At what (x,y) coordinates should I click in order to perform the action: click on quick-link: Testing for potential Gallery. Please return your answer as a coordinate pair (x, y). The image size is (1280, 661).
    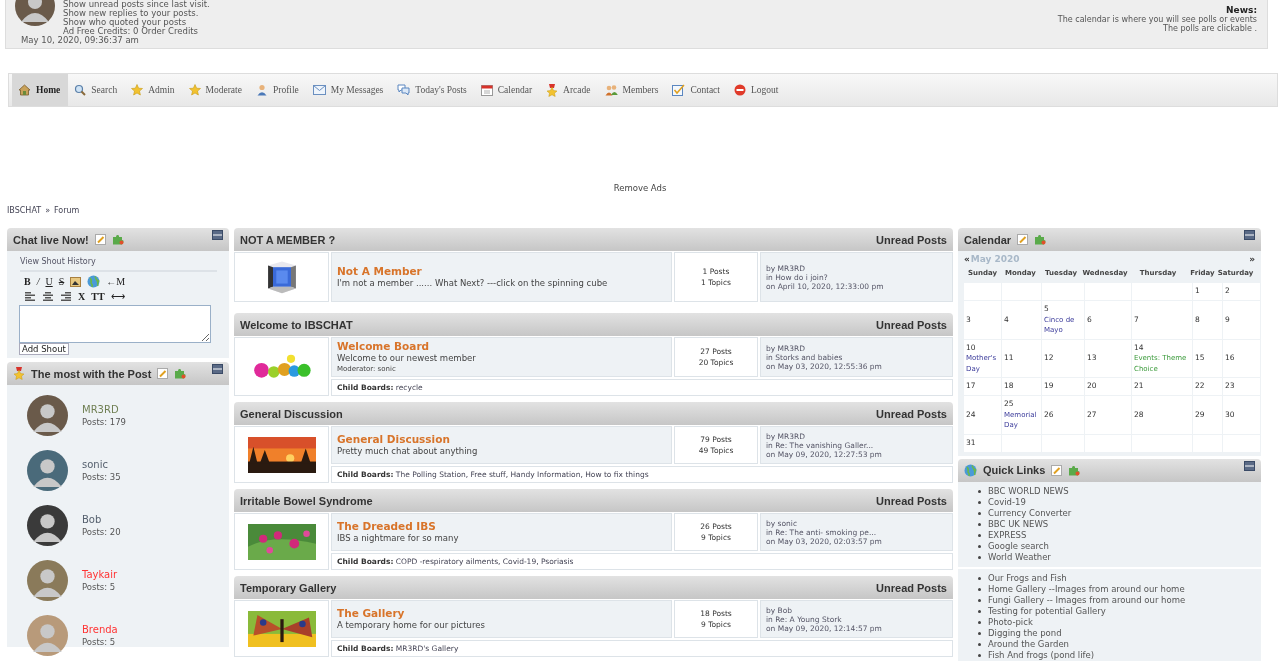
    Looking at the image, I should click on (1047, 611).